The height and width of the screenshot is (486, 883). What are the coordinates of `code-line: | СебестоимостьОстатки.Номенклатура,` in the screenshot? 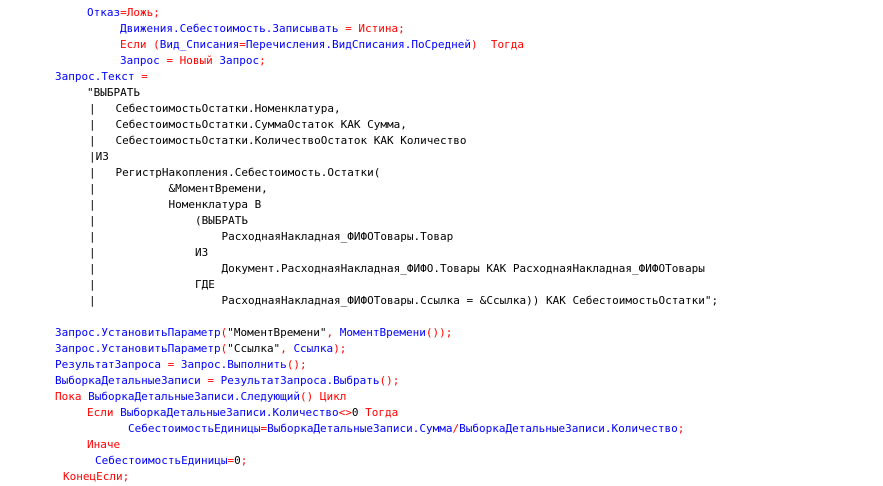 It's located at (215, 109).